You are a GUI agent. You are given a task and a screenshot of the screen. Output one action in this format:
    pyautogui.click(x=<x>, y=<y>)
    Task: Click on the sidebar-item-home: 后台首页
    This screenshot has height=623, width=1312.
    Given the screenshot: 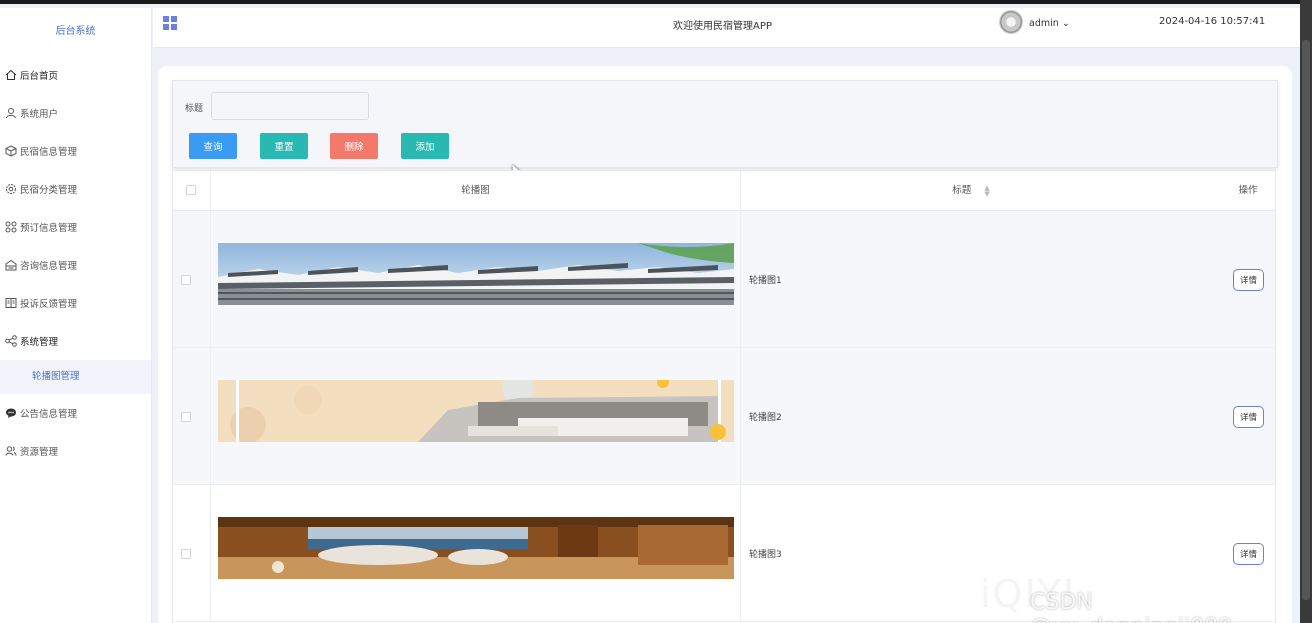 What is the action you would take?
    pyautogui.click(x=75, y=75)
    